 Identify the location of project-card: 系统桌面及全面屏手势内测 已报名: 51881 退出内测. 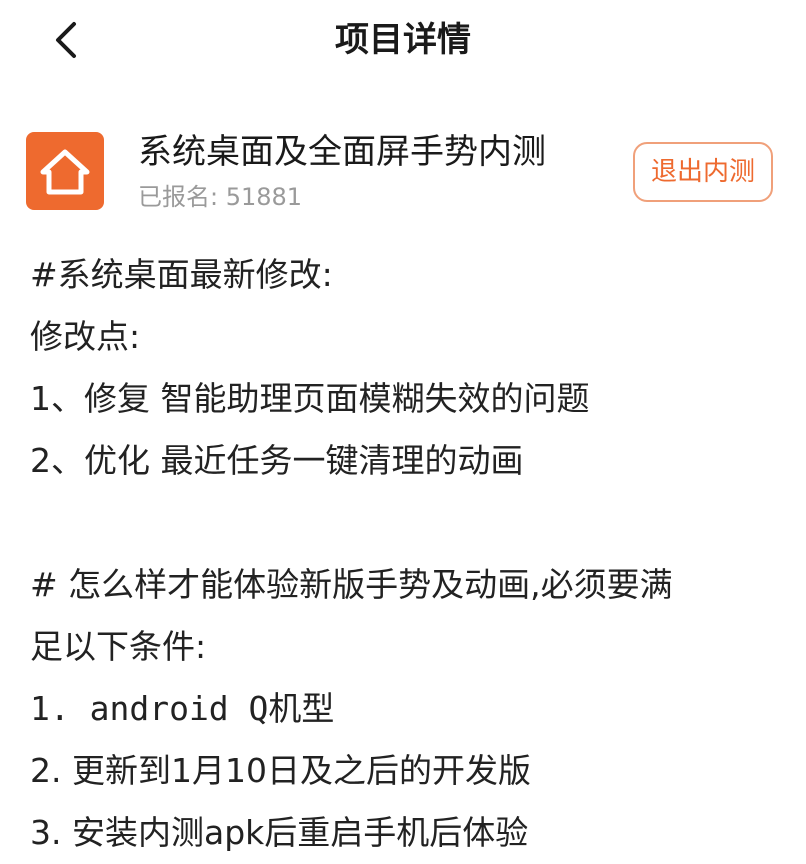
(403, 173).